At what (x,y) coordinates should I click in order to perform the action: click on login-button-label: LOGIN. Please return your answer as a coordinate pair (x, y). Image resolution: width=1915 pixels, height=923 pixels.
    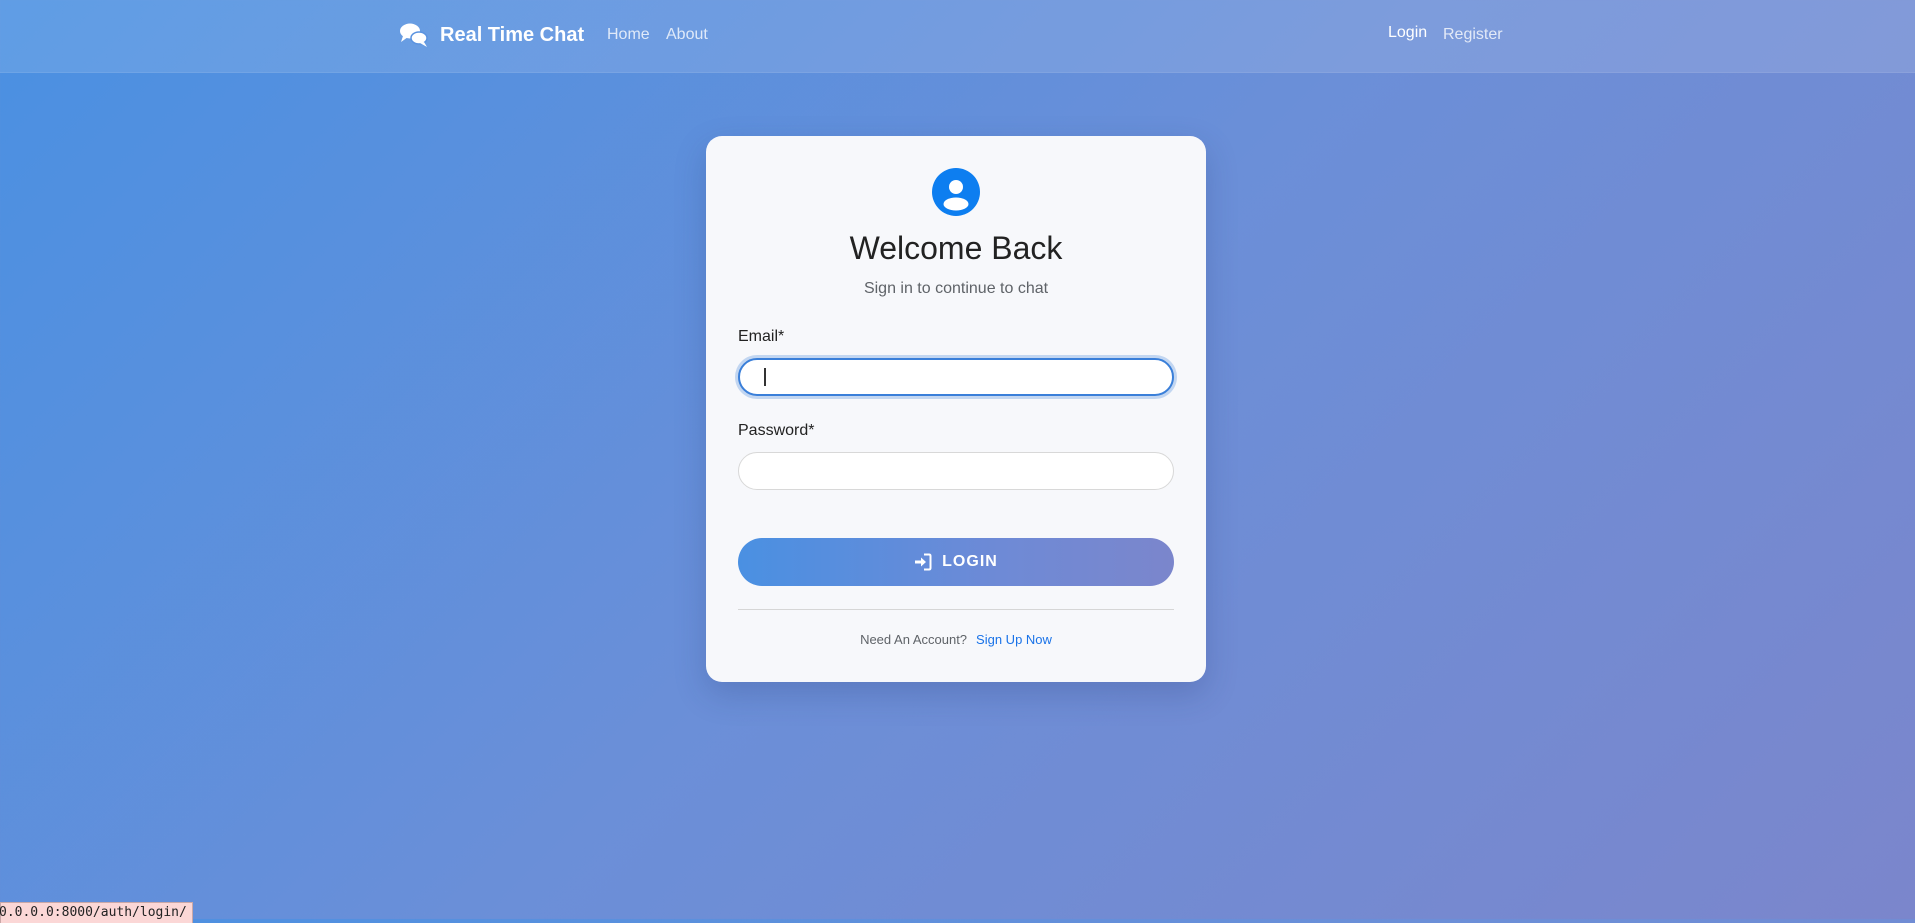
    Looking at the image, I should click on (970, 561).